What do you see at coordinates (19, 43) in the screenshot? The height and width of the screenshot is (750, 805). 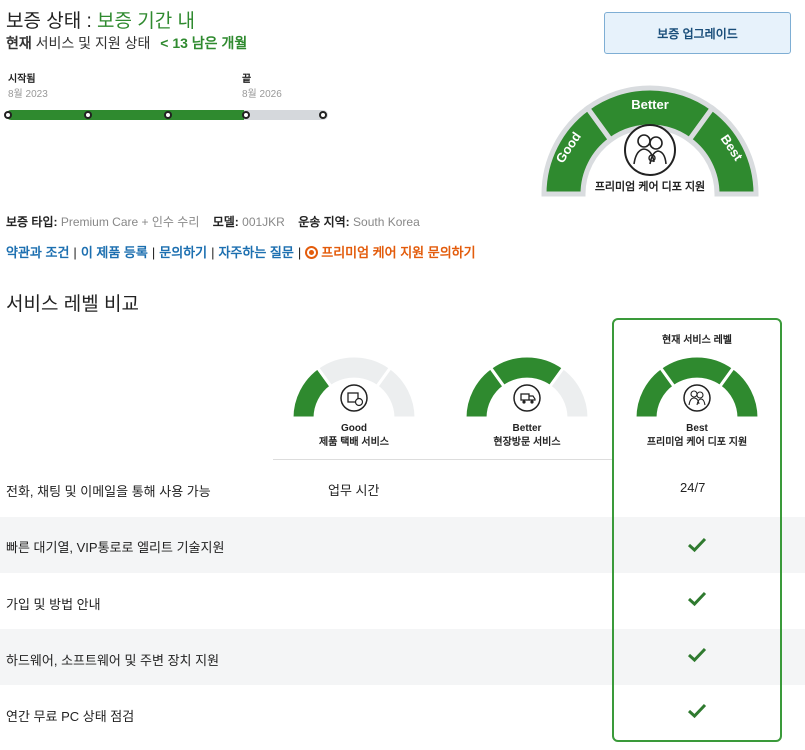 I see `current-bold-label: 현재` at bounding box center [19, 43].